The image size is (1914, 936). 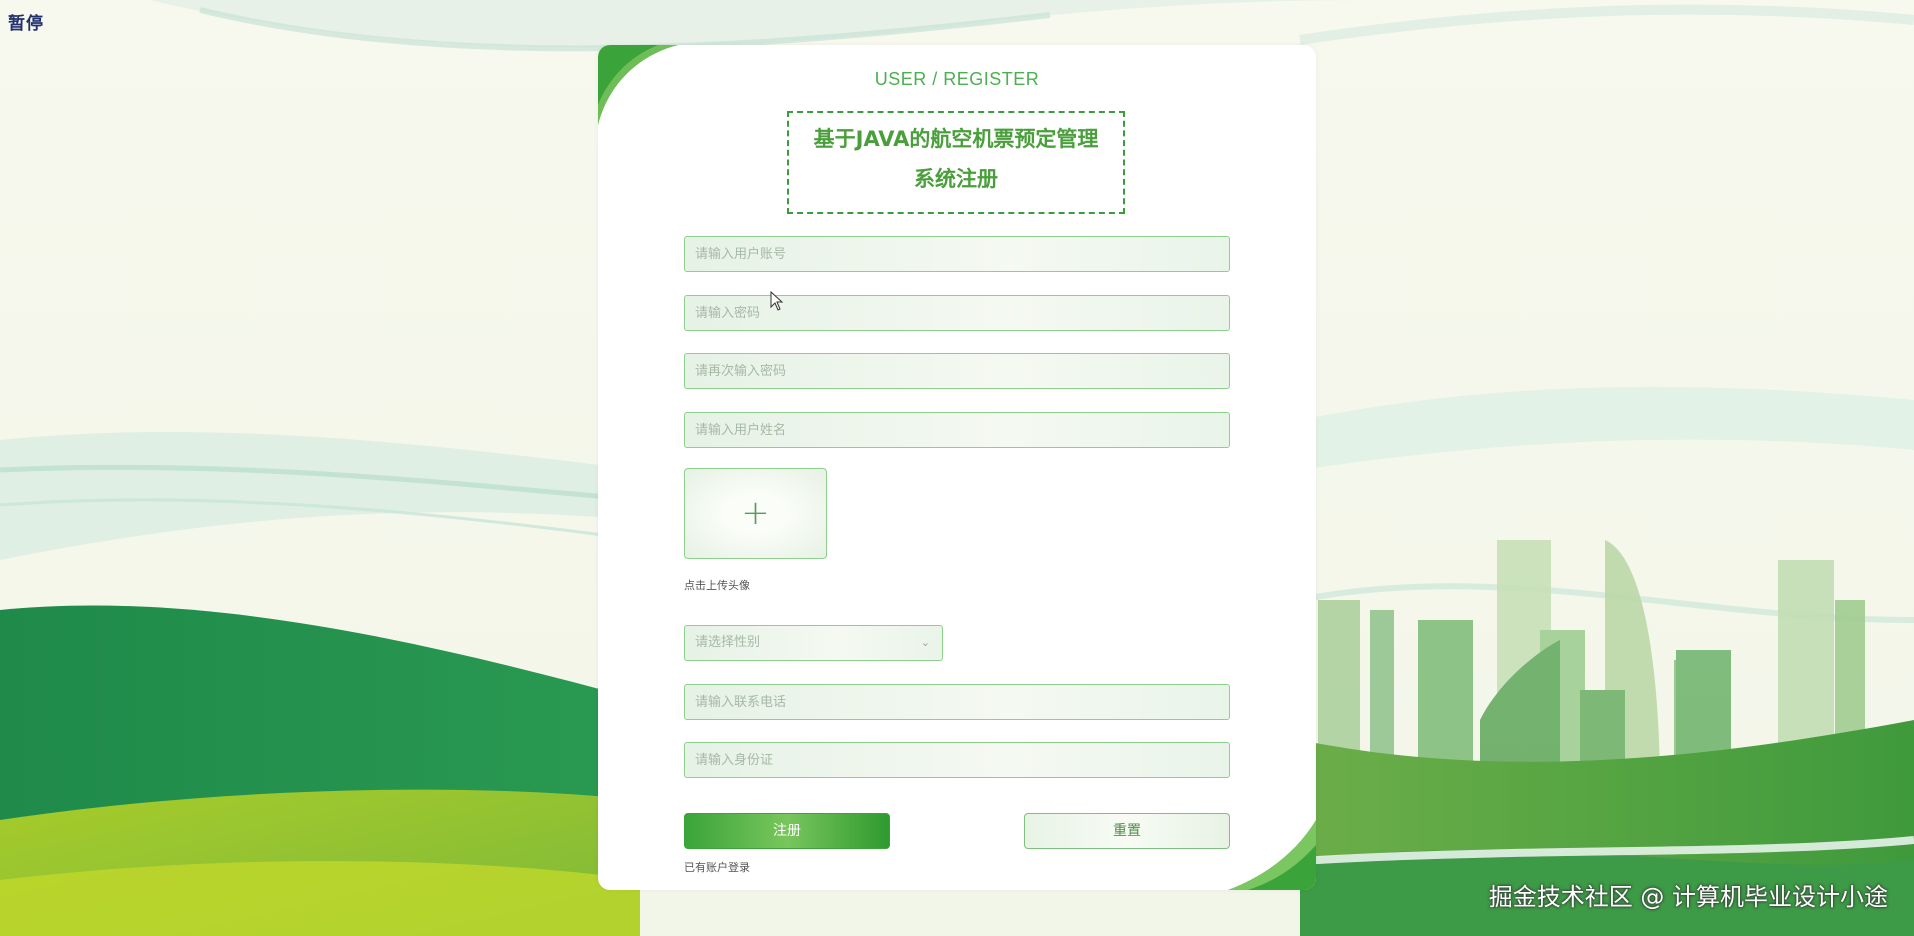 What do you see at coordinates (957, 702) in the screenshot?
I see `phone-input` at bounding box center [957, 702].